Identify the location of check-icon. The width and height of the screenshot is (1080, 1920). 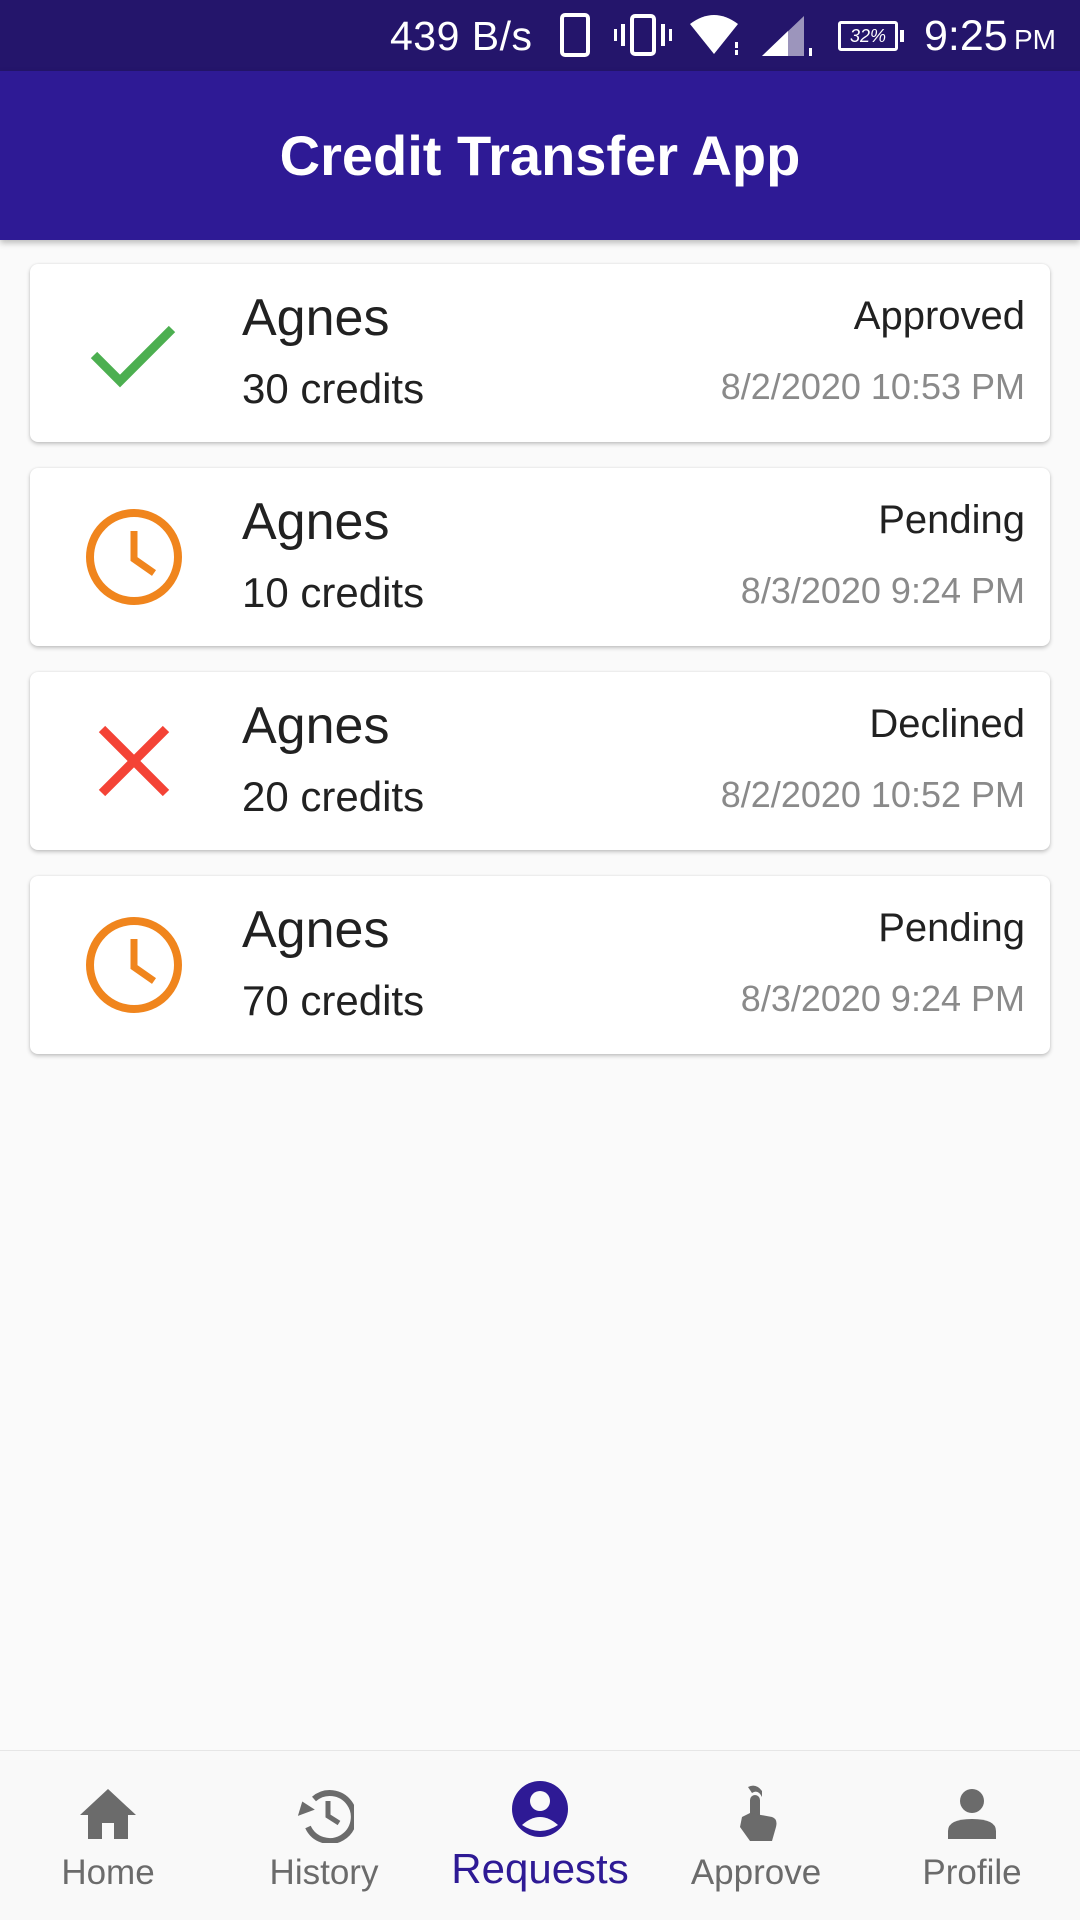
(133, 356).